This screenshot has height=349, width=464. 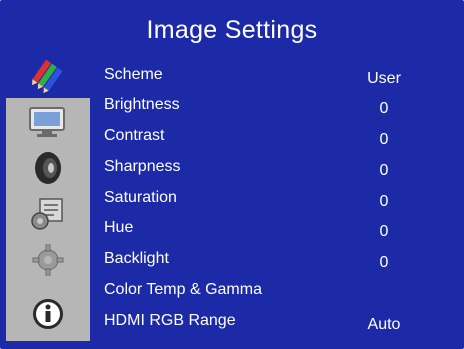 What do you see at coordinates (134, 135) in the screenshot?
I see `menu-item-label: Contrast` at bounding box center [134, 135].